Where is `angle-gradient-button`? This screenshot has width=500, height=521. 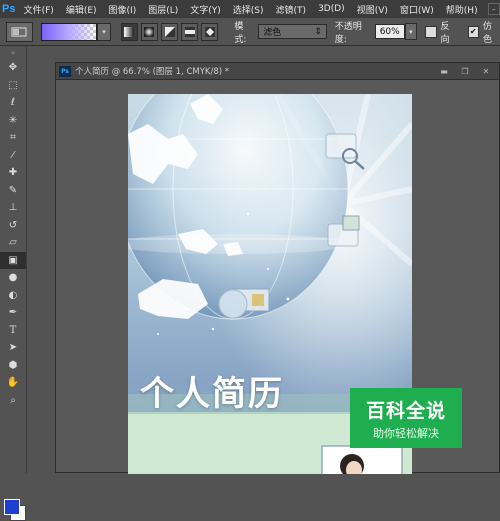
angle-gradient-button is located at coordinates (169, 31).